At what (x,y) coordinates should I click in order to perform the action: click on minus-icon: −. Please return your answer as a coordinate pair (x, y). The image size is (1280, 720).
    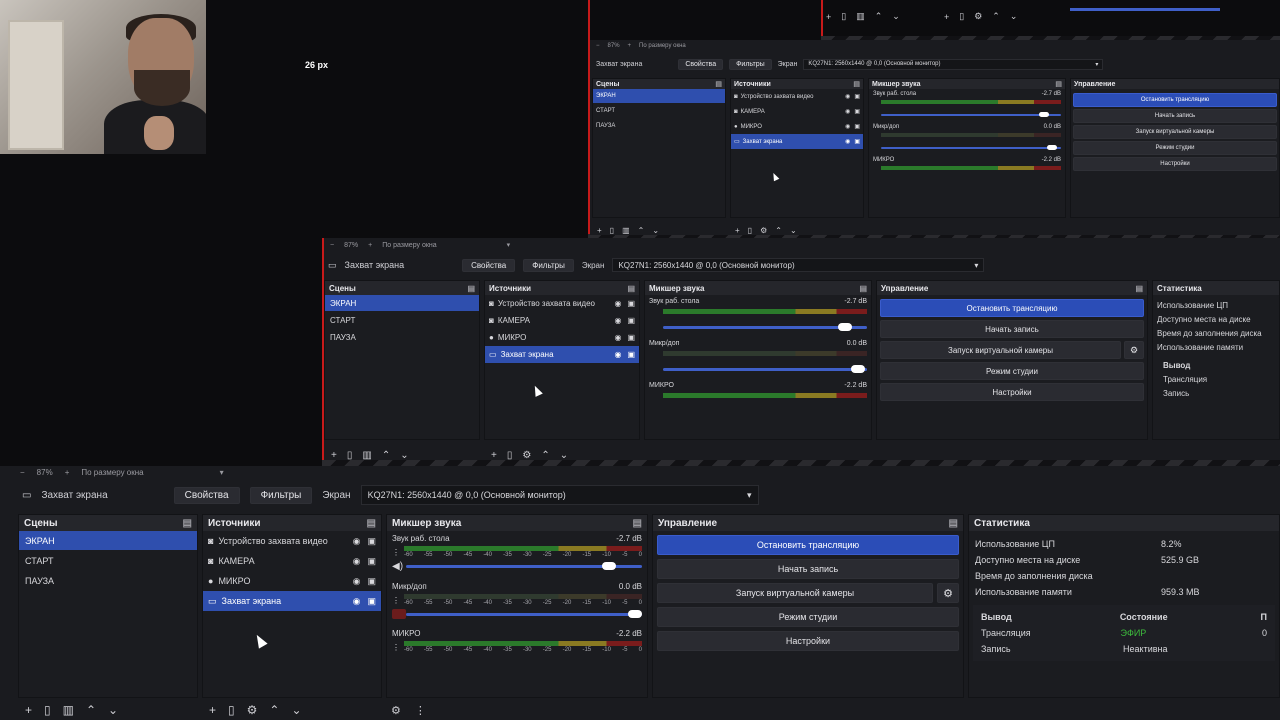
    Looking at the image, I should click on (598, 46).